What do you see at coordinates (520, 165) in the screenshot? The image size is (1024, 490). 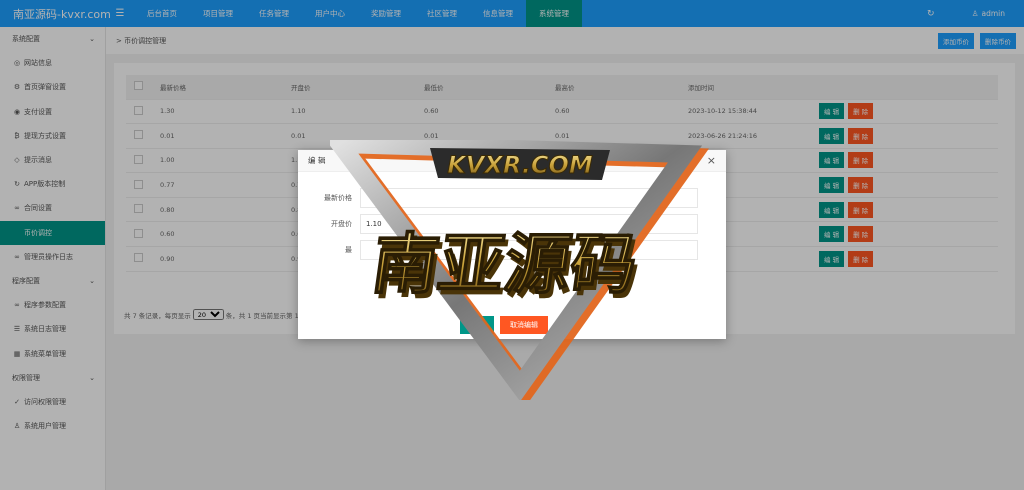 I see `watermark-top-text: KVXR.COM` at bounding box center [520, 165].